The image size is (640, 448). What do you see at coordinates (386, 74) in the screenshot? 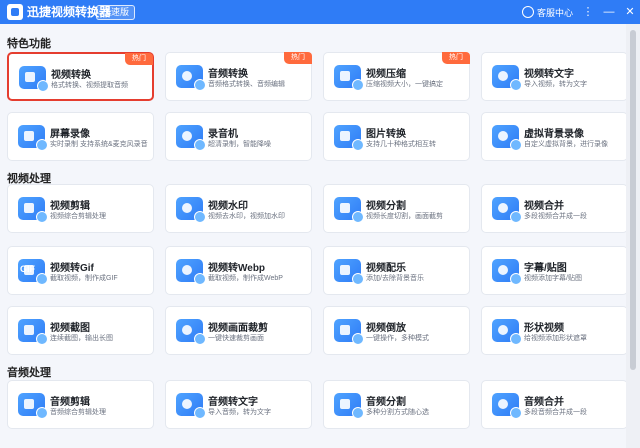
I see `tool-card-title: 视频压缩` at bounding box center [386, 74].